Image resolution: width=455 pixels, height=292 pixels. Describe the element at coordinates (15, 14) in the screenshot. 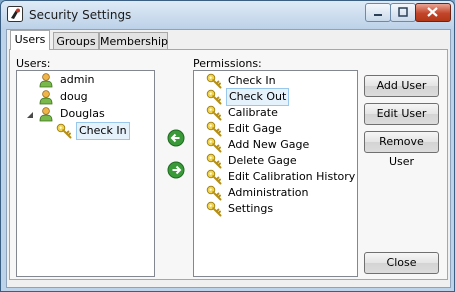

I see `app-logo-icon` at that location.